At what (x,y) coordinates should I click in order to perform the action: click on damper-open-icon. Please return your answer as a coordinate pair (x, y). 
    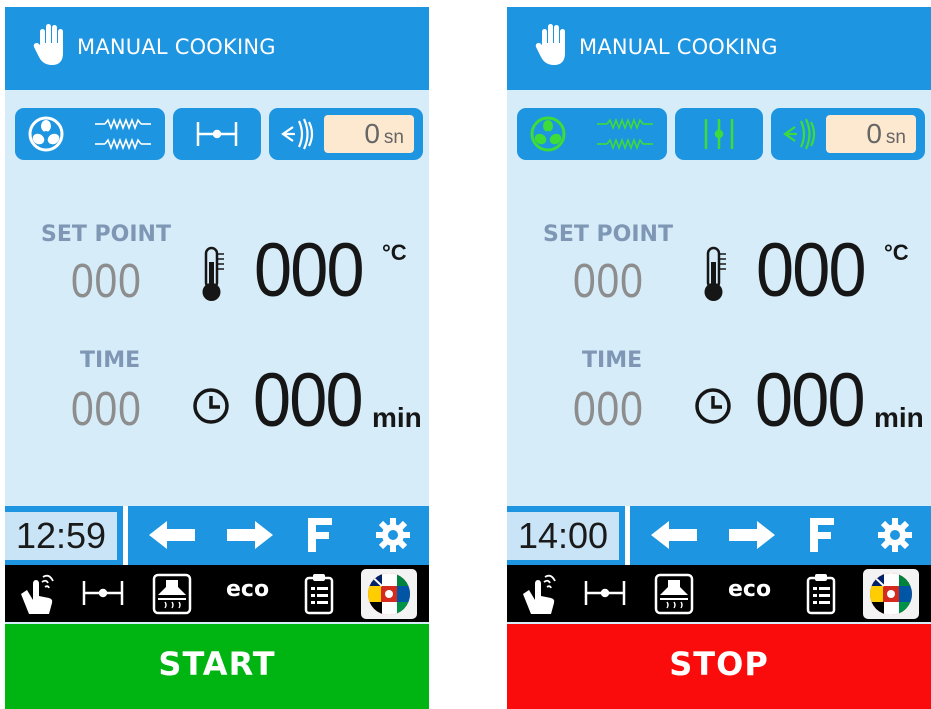
    Looking at the image, I should click on (719, 134).